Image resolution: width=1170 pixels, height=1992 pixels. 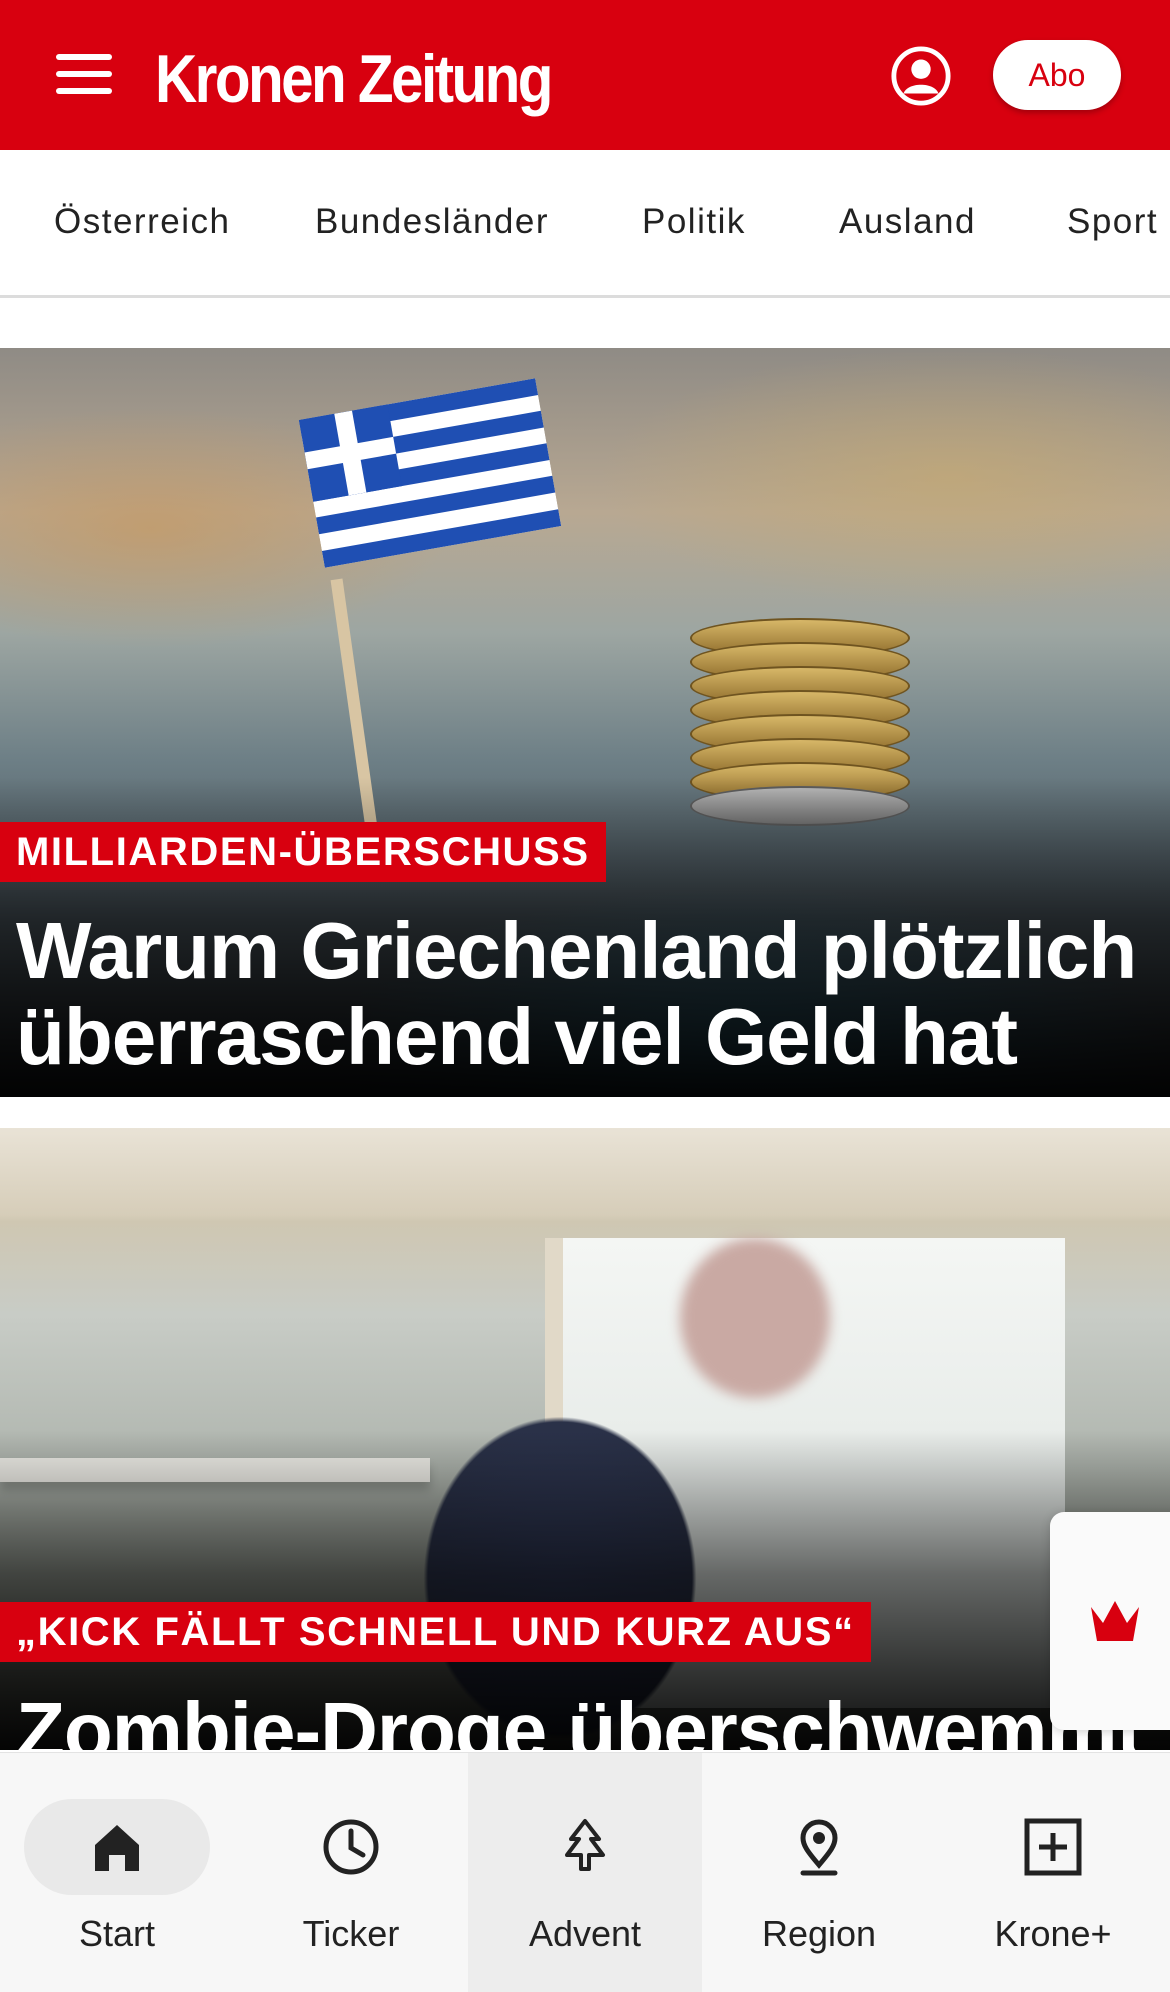 I want to click on nav-label: Region, so click(x=819, y=1933).